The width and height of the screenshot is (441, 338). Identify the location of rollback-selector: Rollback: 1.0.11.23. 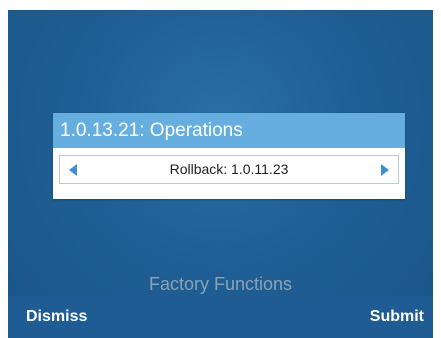
(229, 169).